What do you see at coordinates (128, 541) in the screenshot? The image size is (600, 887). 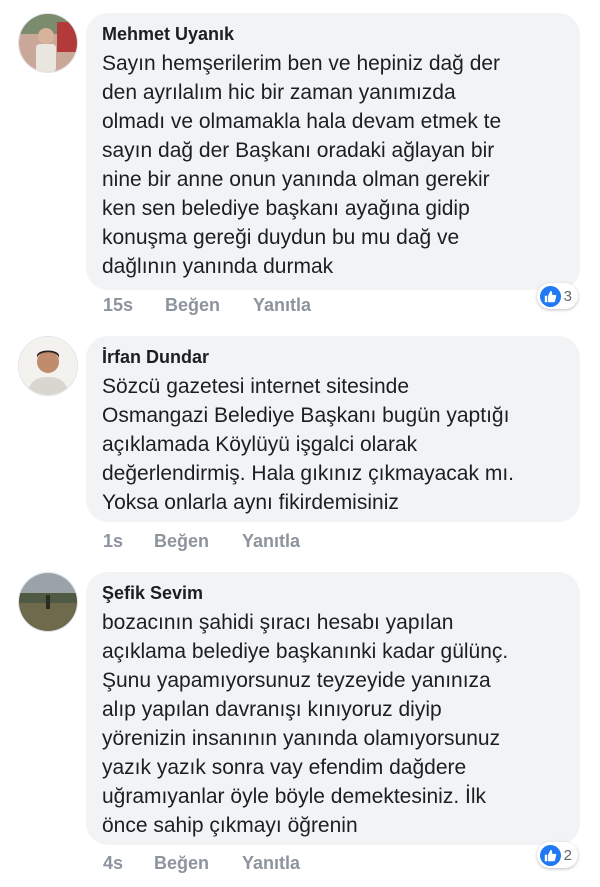 I see `timestamp: 1s` at bounding box center [128, 541].